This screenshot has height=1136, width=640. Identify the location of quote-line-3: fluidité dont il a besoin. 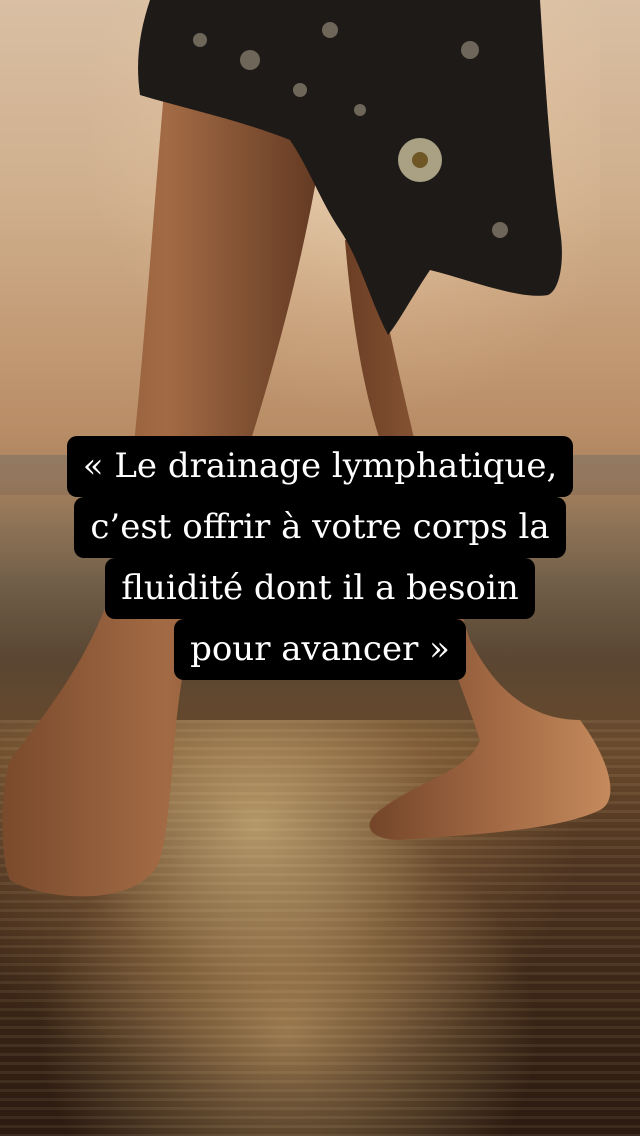
(320, 588).